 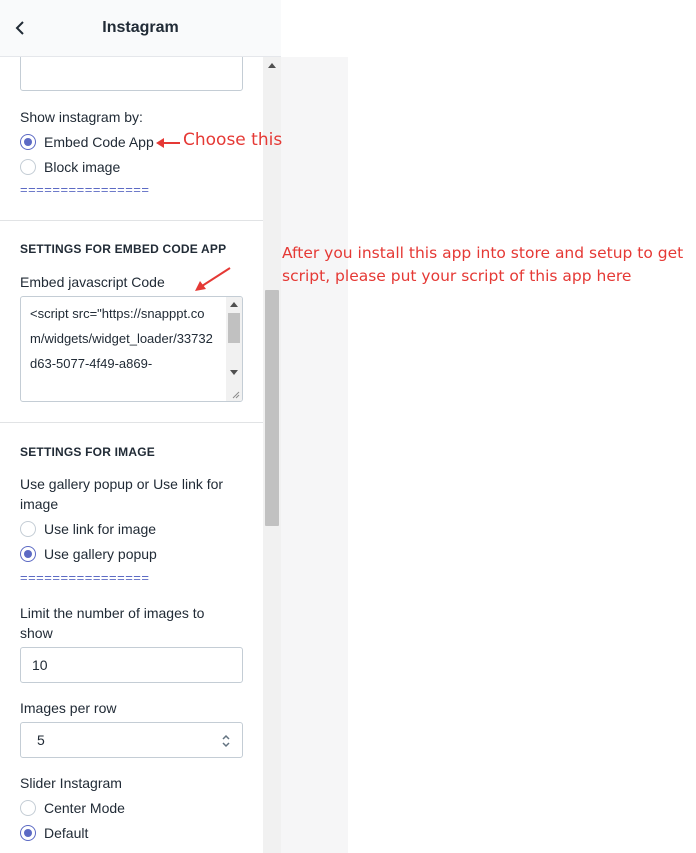 What do you see at coordinates (100, 529) in the screenshot?
I see `use-link-label: Use link for image` at bounding box center [100, 529].